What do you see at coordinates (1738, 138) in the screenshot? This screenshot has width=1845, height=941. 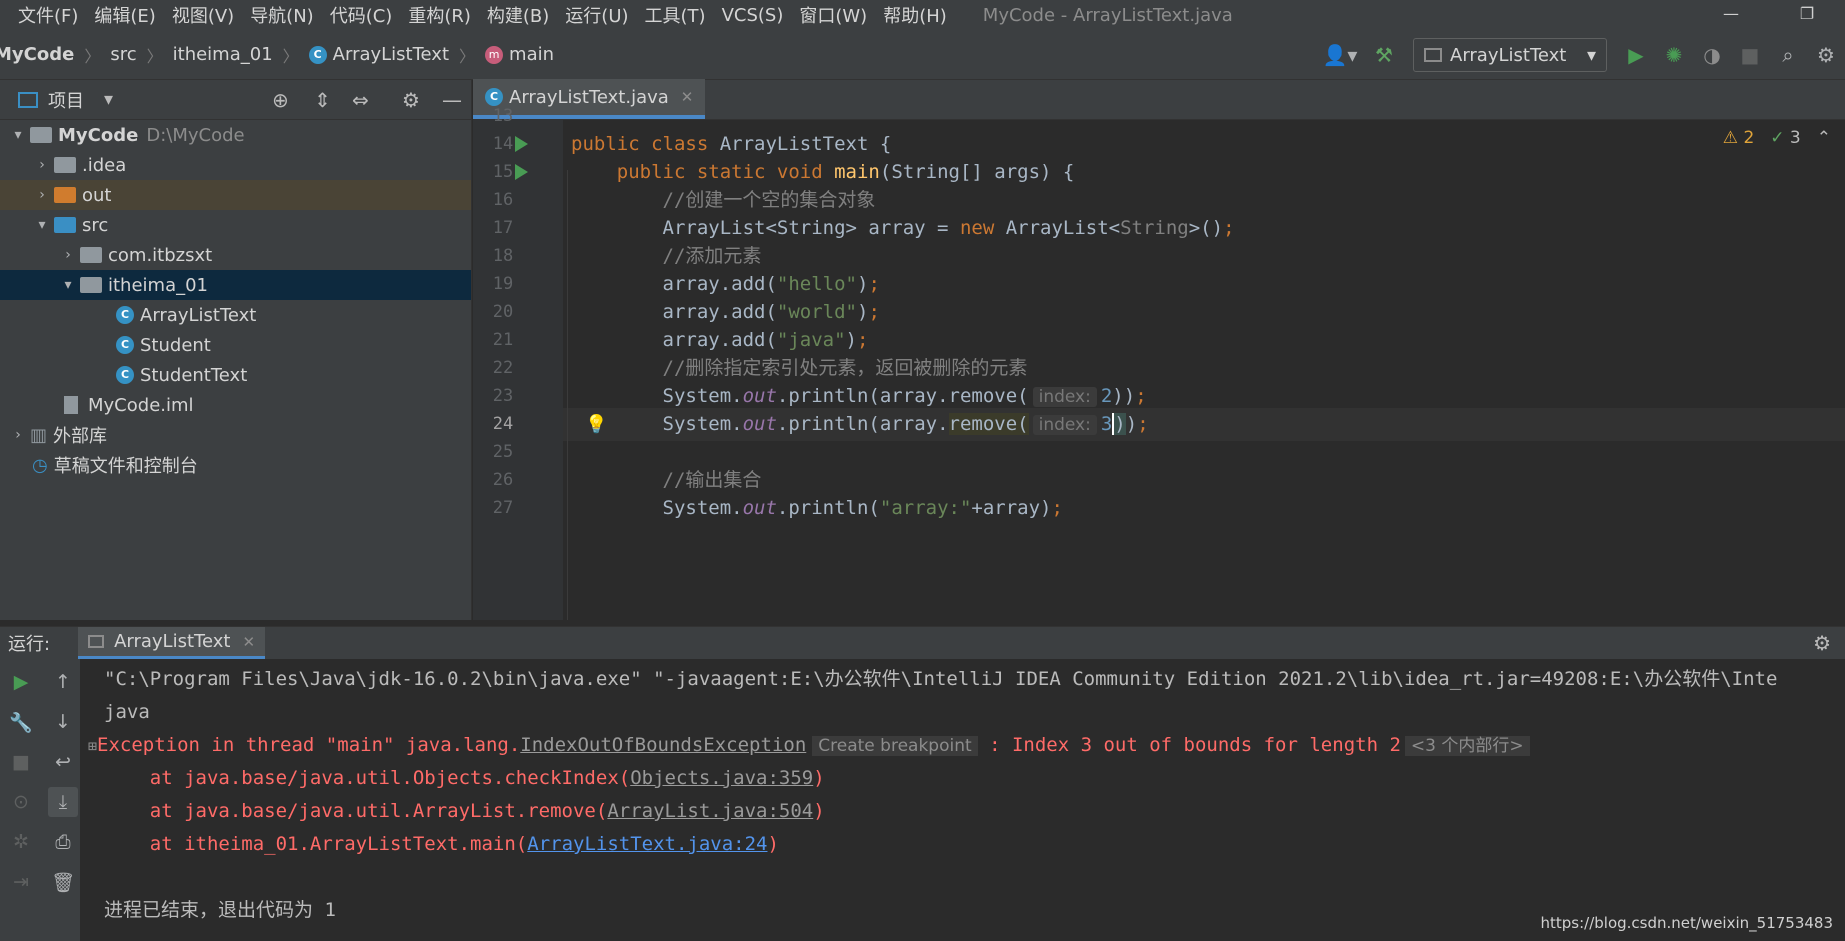 I see `warning-icon: ⚠ 2` at bounding box center [1738, 138].